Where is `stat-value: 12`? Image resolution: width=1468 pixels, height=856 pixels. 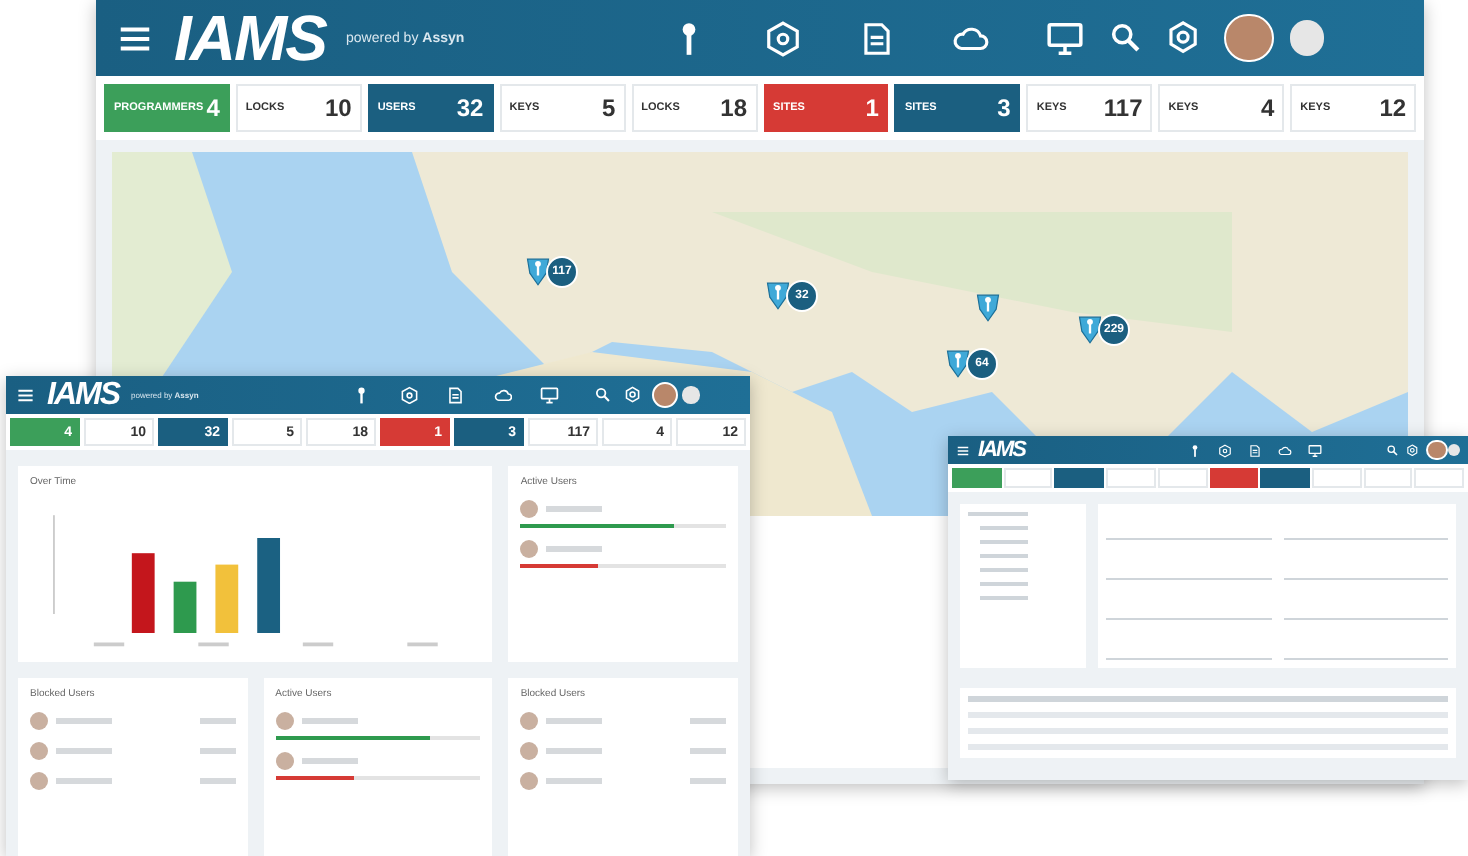 stat-value: 12 is located at coordinates (1393, 108).